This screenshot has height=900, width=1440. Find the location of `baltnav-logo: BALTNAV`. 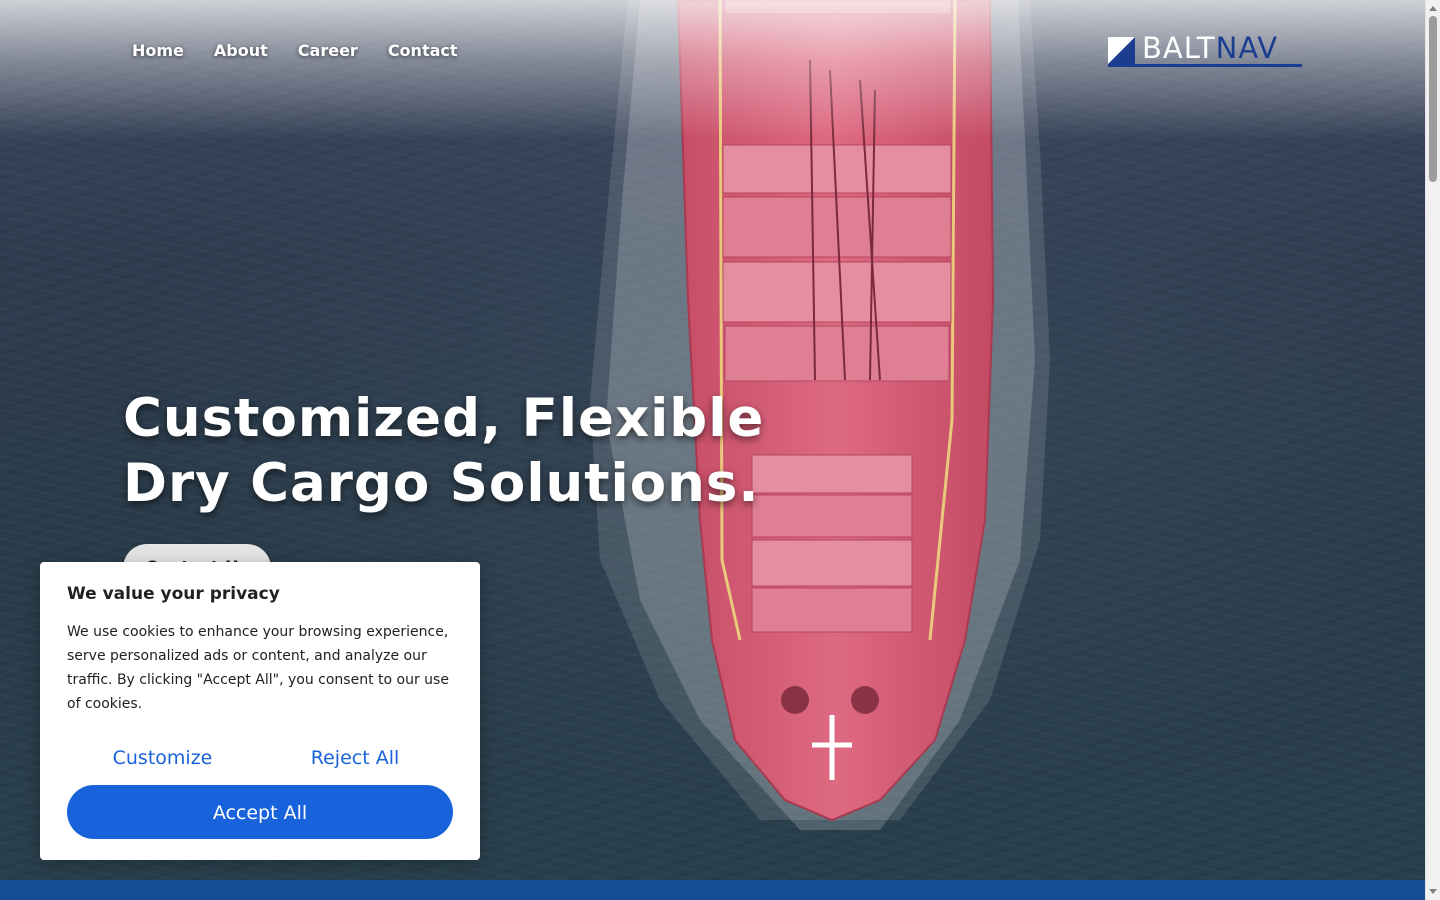

baltnav-logo: BALTNAV is located at coordinates (1205, 51).